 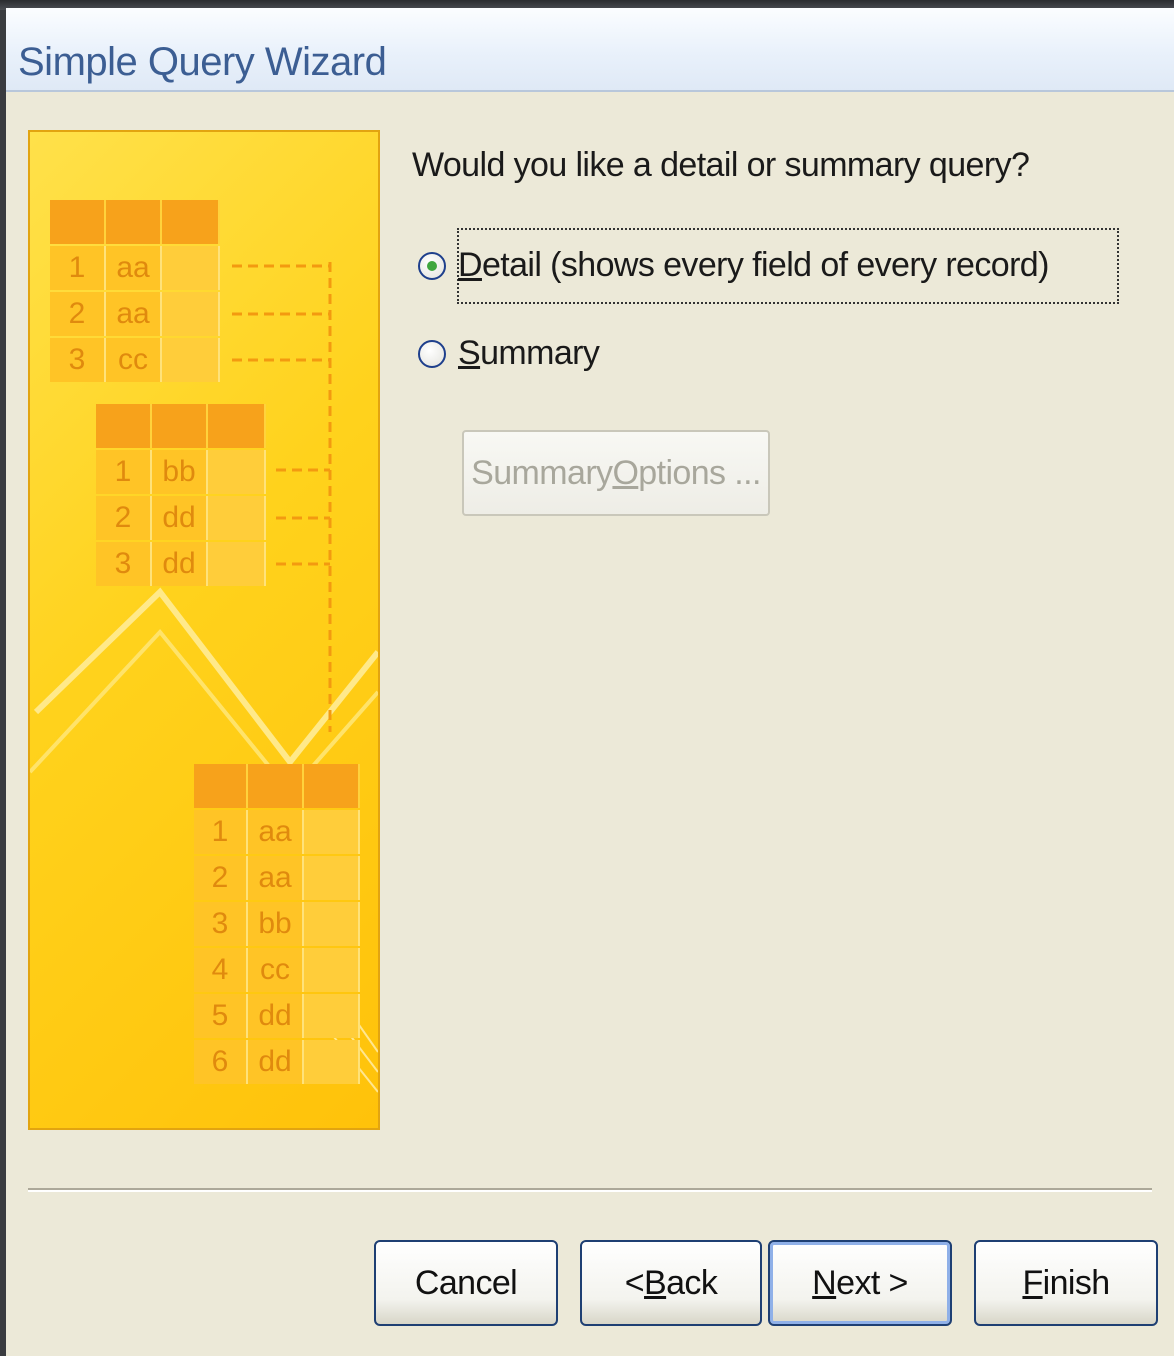 What do you see at coordinates (529, 353) in the screenshot?
I see `summary-label: Summary` at bounding box center [529, 353].